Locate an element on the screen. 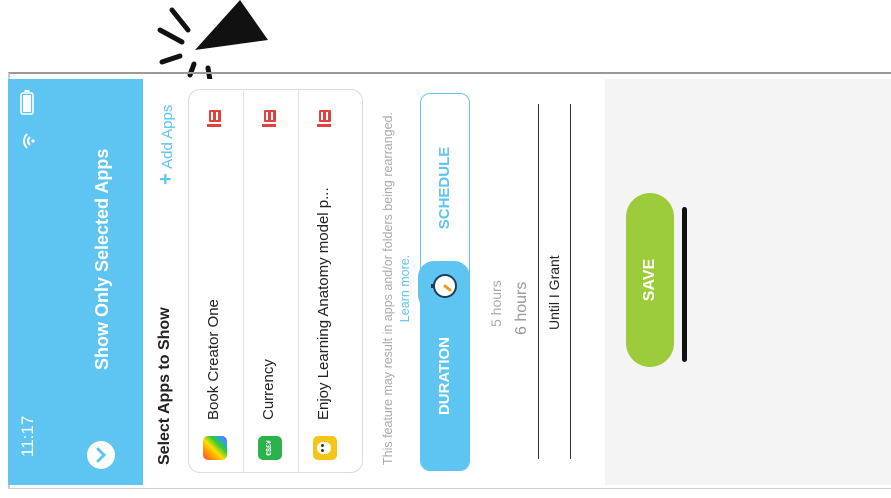  stopwatch-icon is located at coordinates (444, 286).